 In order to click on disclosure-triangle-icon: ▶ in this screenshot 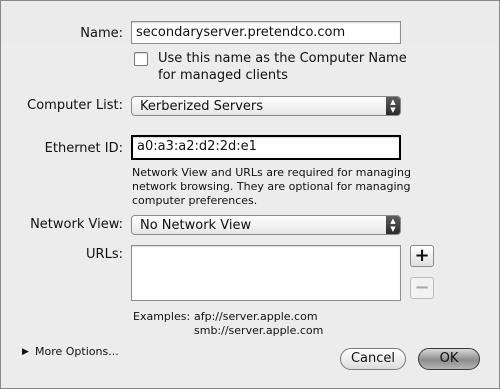, I will do `click(25, 352)`.